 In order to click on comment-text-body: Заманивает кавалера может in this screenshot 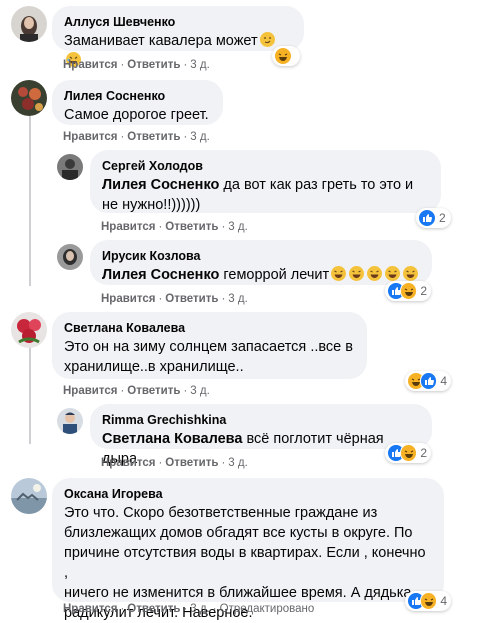, I will do `click(161, 41)`.